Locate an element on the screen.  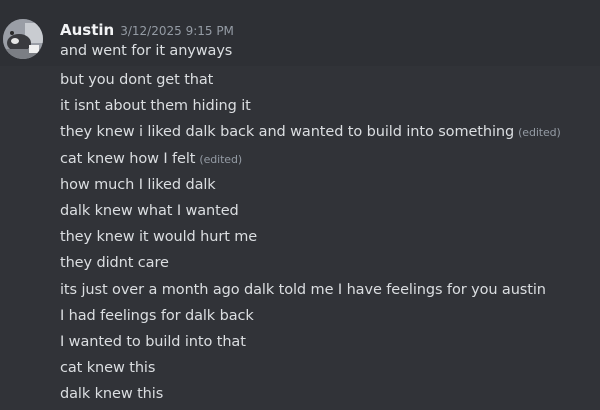
message-line: and went for it anyways is located at coordinates (146, 51).